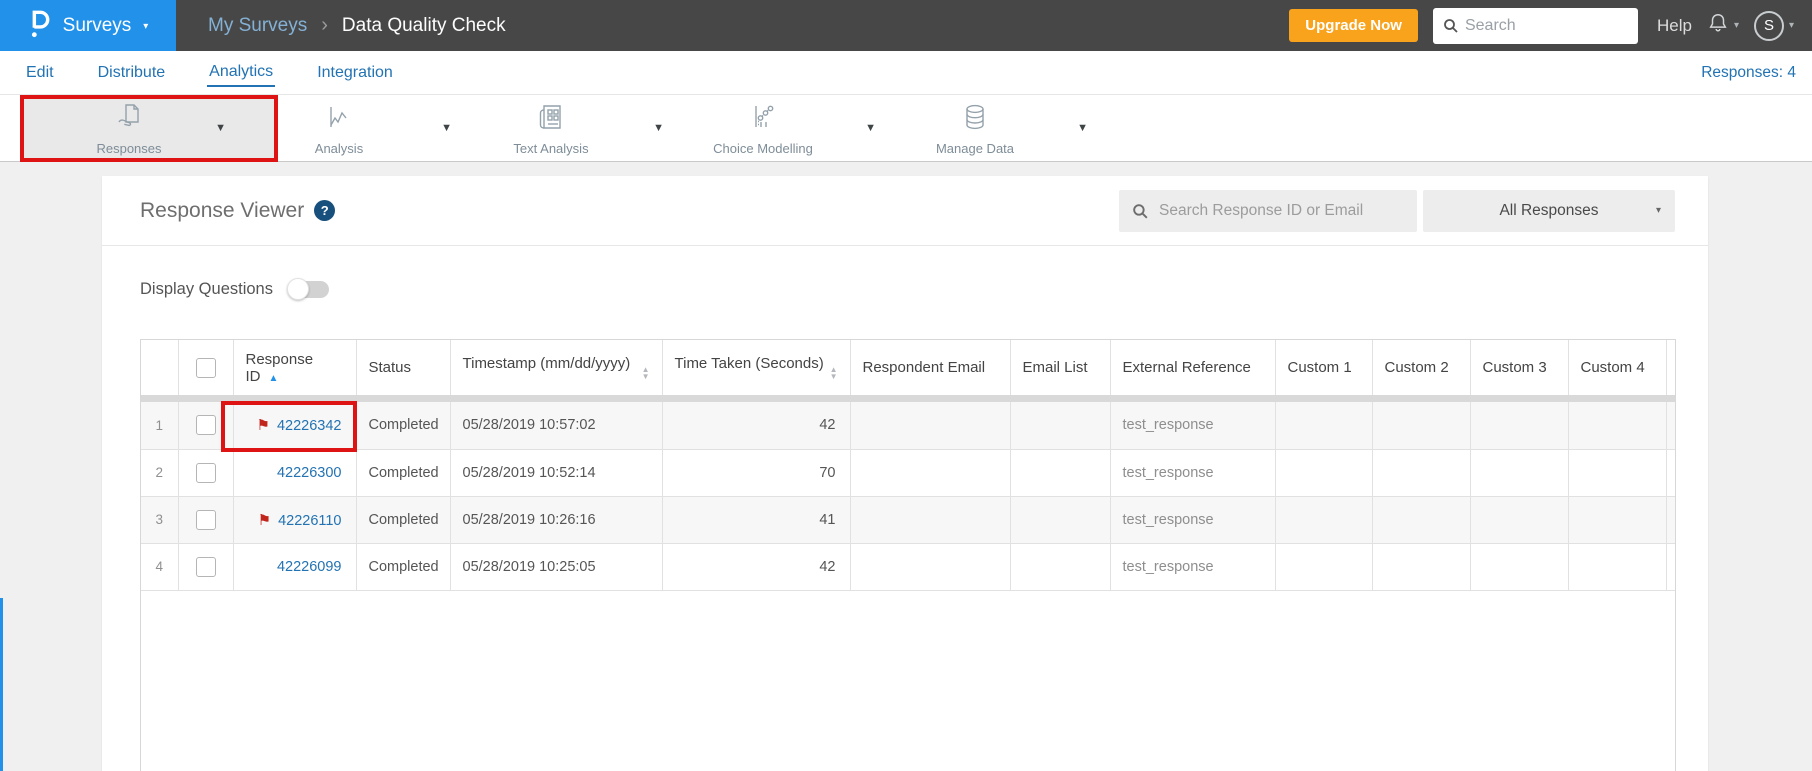  What do you see at coordinates (309, 426) in the screenshot?
I see `response-id-link: 42226342` at bounding box center [309, 426].